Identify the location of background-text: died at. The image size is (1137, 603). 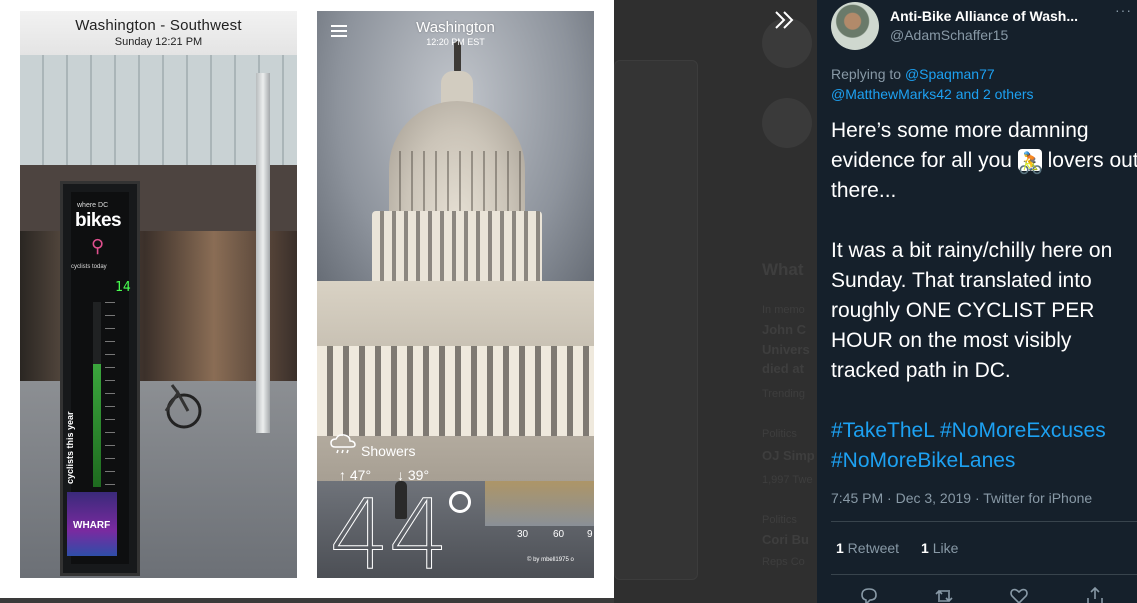
(783, 368).